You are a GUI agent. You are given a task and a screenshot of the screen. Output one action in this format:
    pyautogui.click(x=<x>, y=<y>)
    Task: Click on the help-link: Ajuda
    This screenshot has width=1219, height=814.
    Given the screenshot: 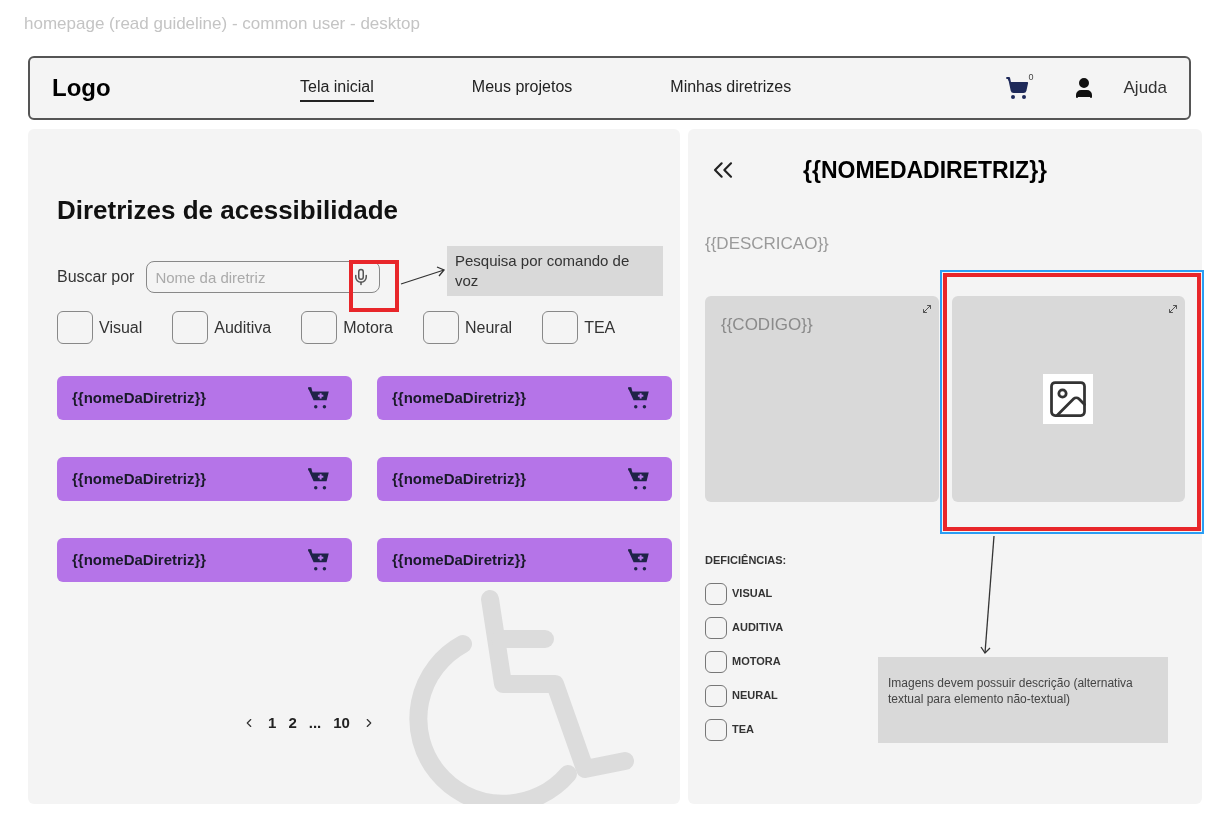 What is the action you would take?
    pyautogui.click(x=1145, y=88)
    